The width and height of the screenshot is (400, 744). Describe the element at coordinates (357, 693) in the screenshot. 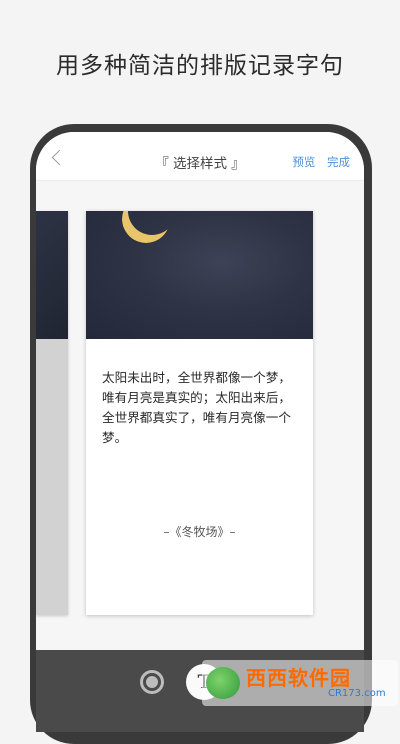

I see `watermark-url: CR173.com` at that location.